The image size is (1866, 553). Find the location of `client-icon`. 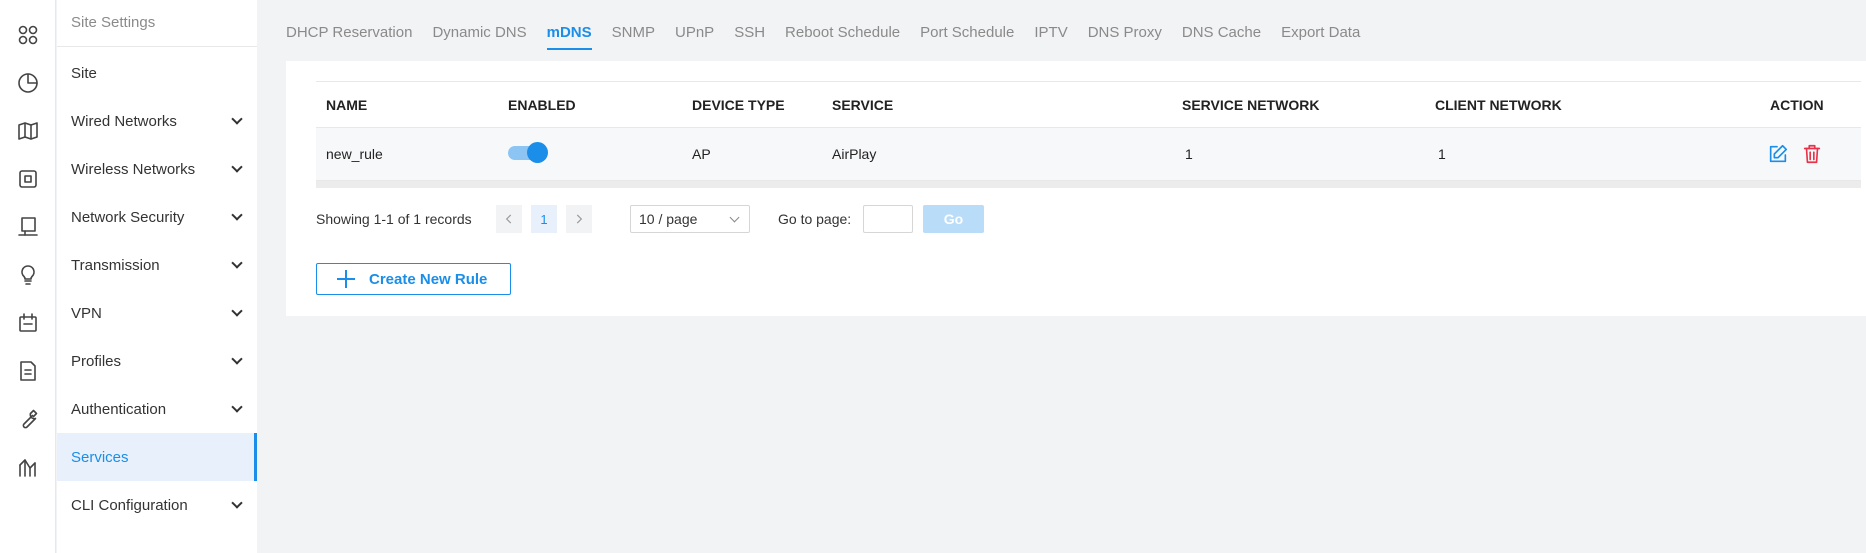

client-icon is located at coordinates (28, 227).